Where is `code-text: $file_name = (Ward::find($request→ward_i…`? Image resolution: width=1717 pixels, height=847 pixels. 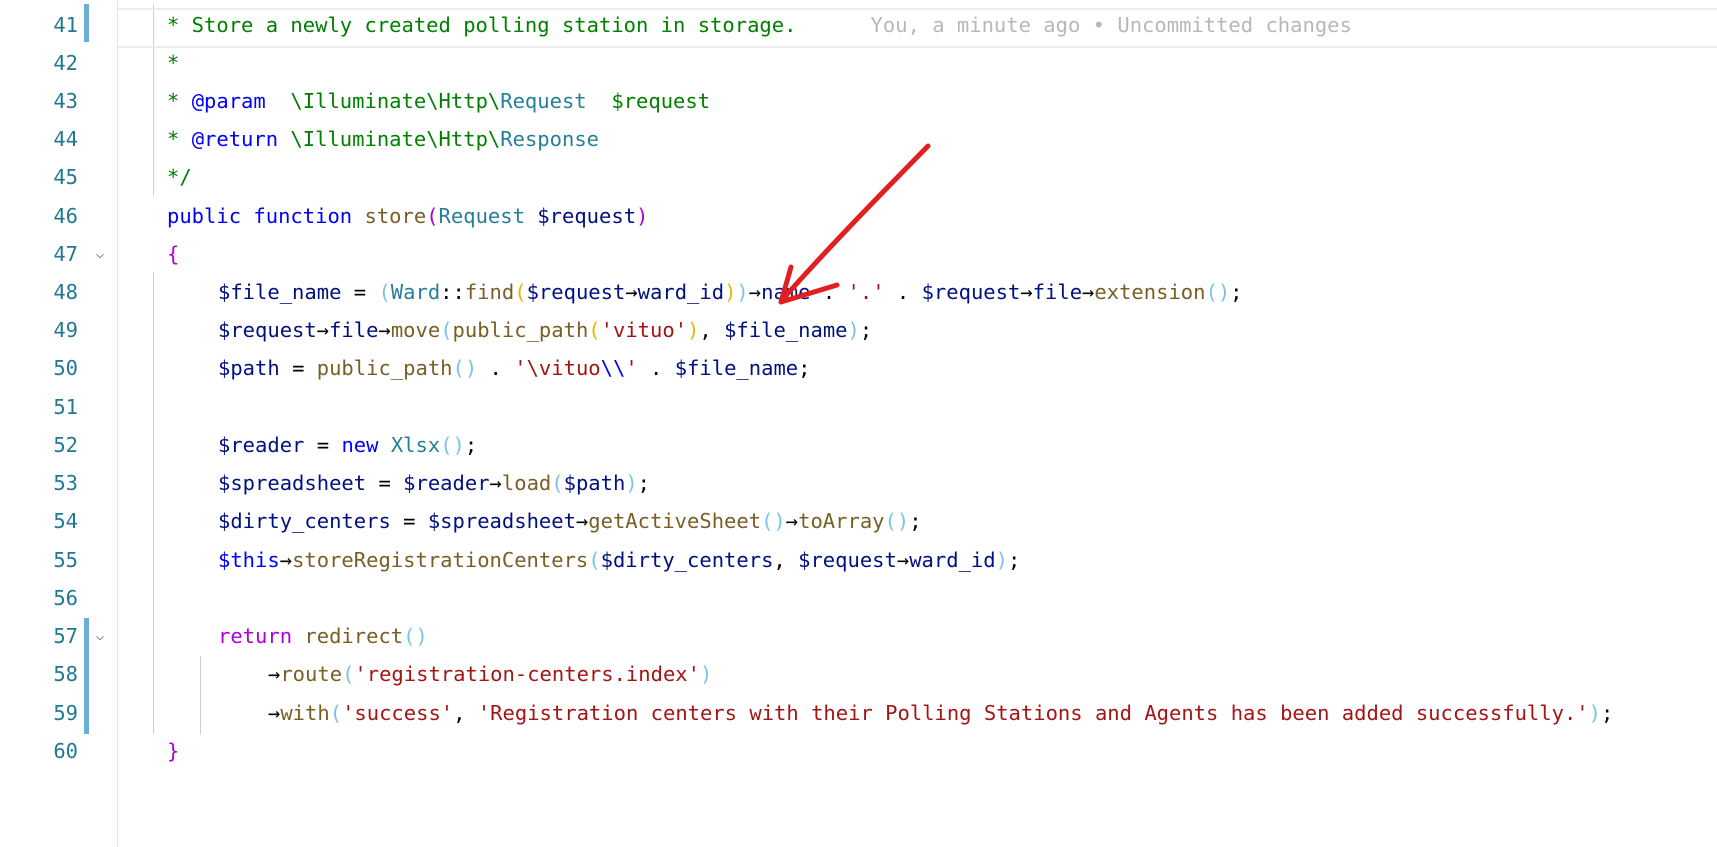
code-text: $file_name = (Ward::find($request→ward_i… is located at coordinates (730, 292).